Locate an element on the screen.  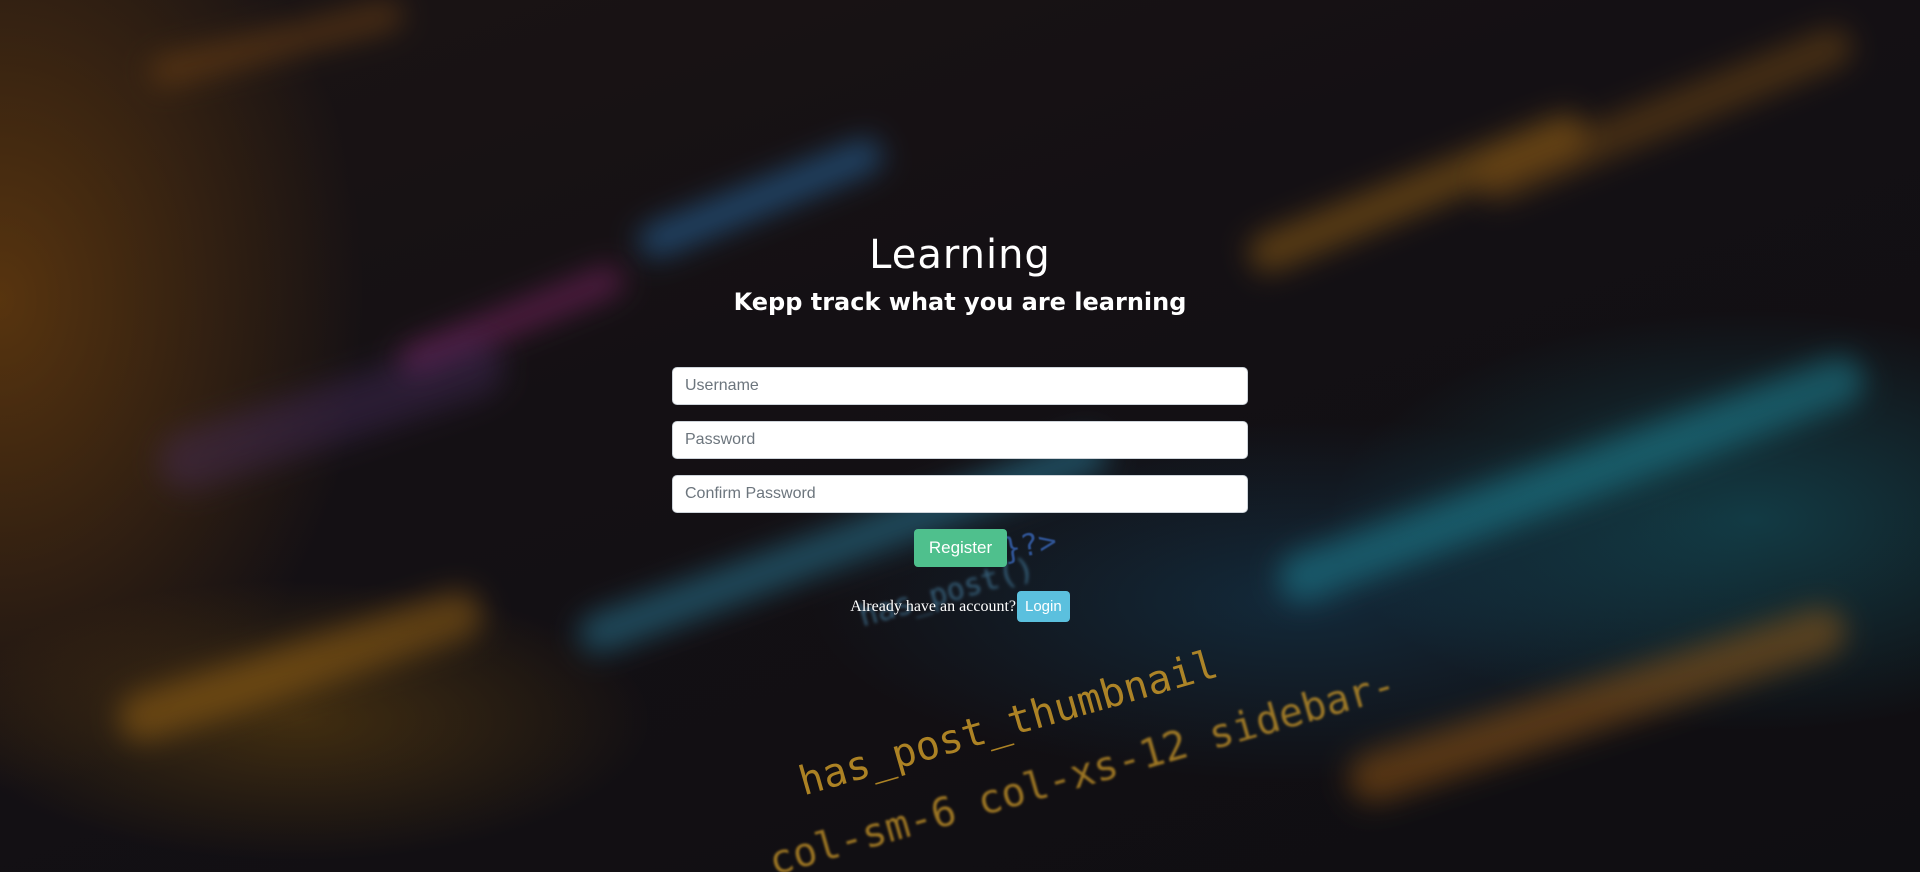
login-prompt-text: Already have an account? is located at coordinates (933, 606).